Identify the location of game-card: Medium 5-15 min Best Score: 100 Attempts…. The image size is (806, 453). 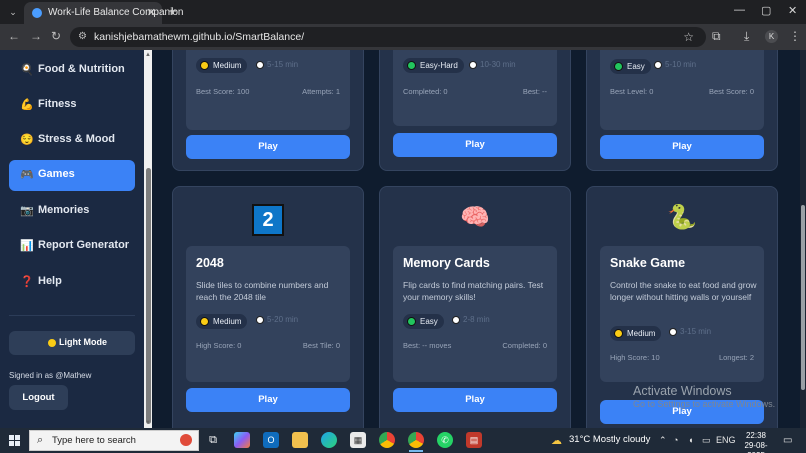
(268, 110).